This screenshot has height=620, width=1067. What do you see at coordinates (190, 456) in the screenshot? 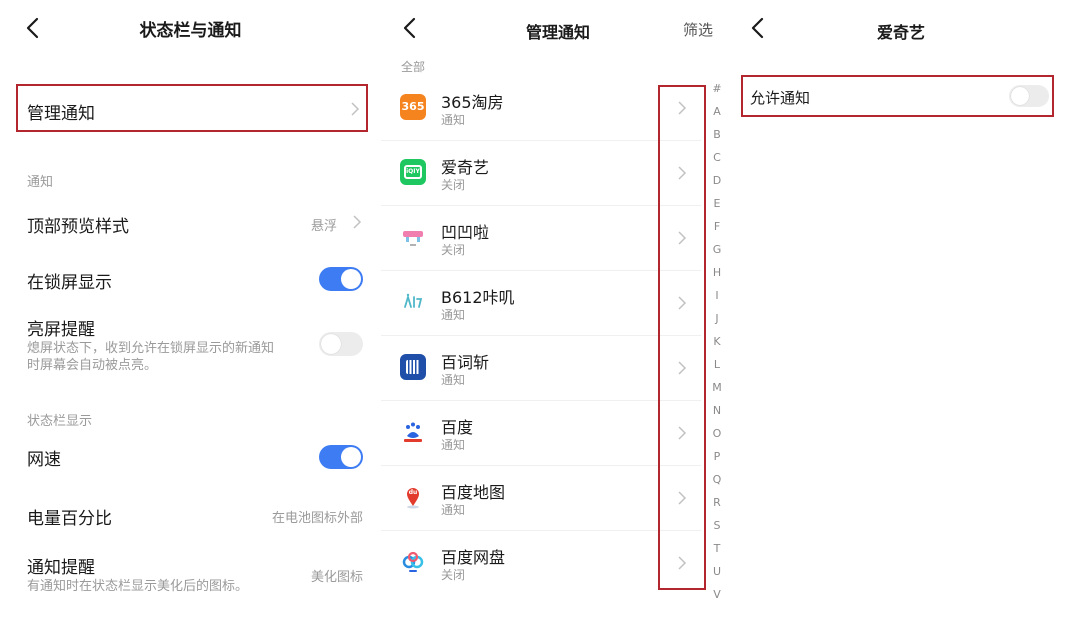
I see `network-speed-item: 网速` at bounding box center [190, 456].